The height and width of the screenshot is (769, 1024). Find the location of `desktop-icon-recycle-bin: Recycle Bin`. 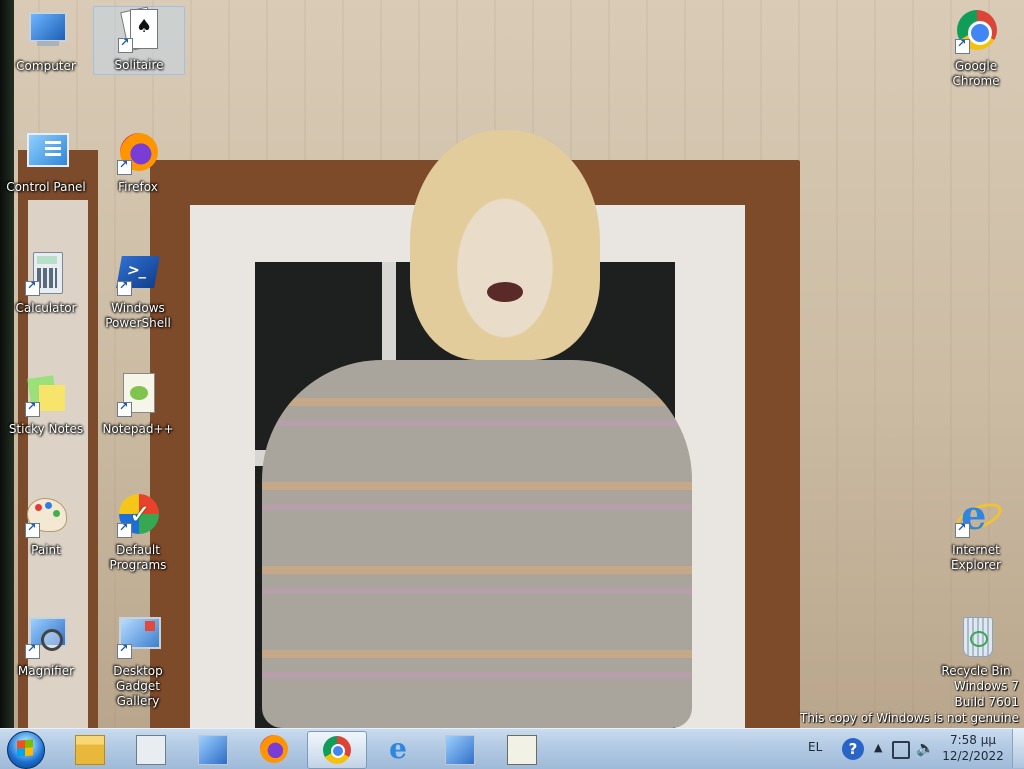

desktop-icon-recycle-bin: Recycle Bin is located at coordinates (976, 646).